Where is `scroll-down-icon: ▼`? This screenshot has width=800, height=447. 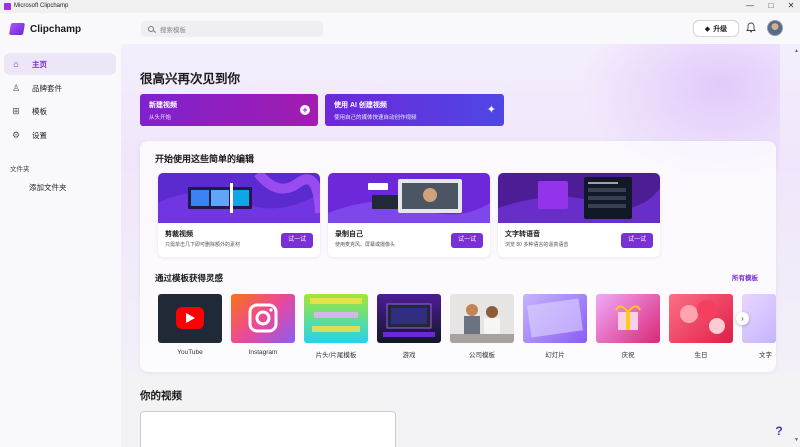 scroll-down-icon: ▼ is located at coordinates (796, 440).